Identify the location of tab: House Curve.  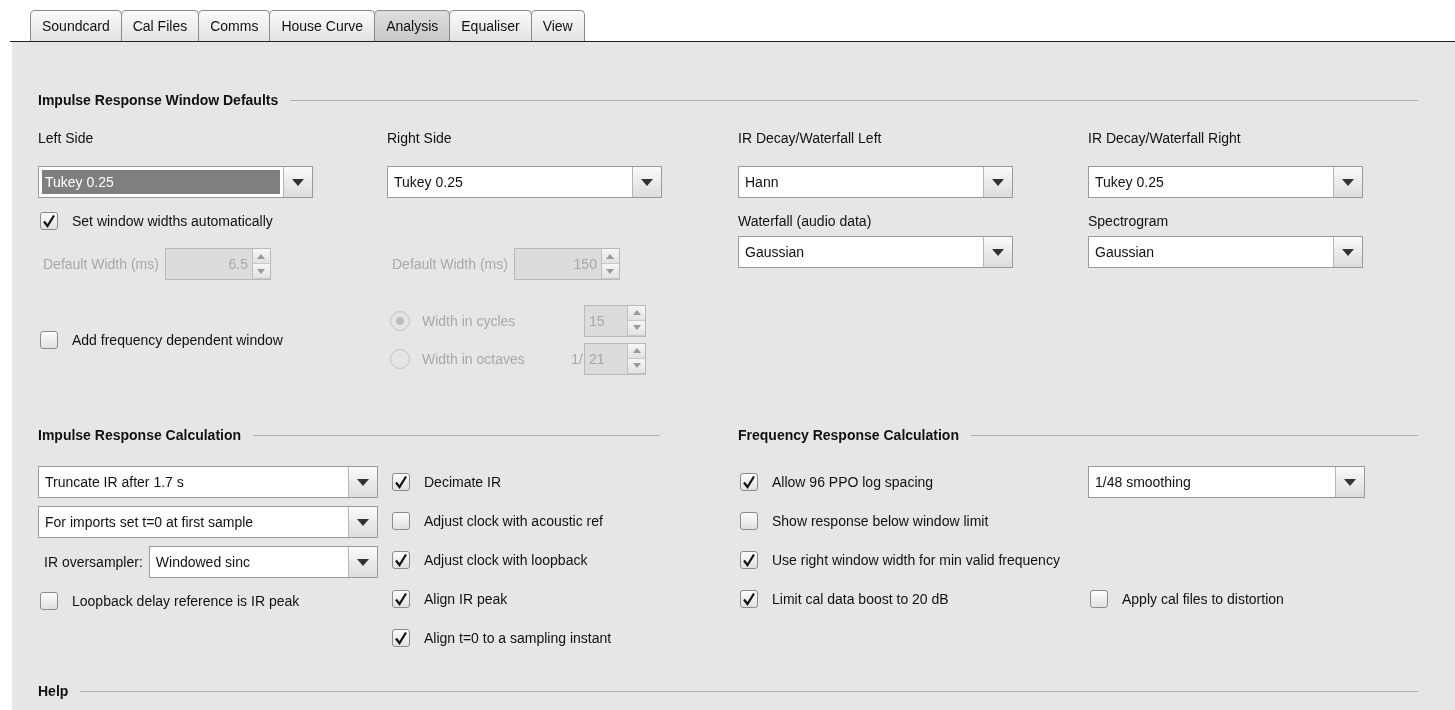
(322, 25).